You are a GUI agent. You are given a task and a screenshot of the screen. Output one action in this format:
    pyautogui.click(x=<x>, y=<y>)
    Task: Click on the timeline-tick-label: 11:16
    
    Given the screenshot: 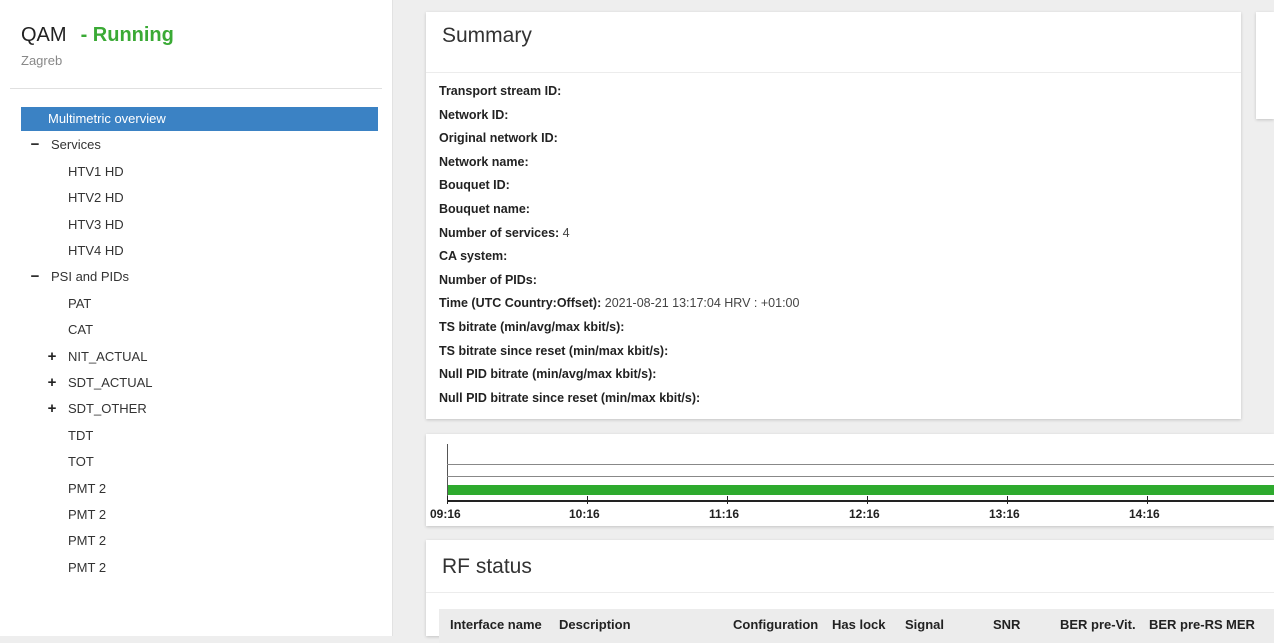 What is the action you would take?
    pyautogui.click(x=724, y=514)
    